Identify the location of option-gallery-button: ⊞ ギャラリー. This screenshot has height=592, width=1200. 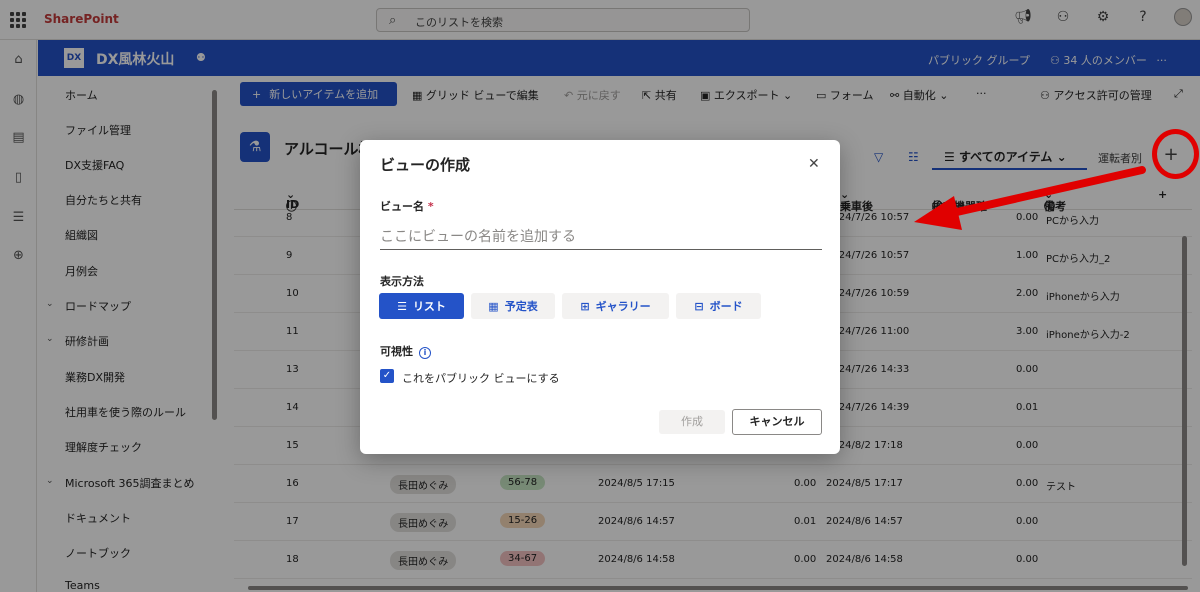
(615, 306).